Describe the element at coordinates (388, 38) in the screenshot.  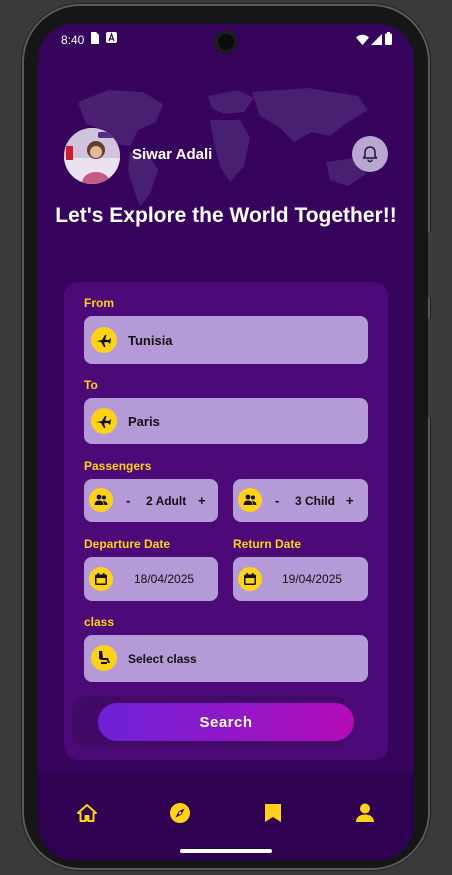
I see `battery-icon` at that location.